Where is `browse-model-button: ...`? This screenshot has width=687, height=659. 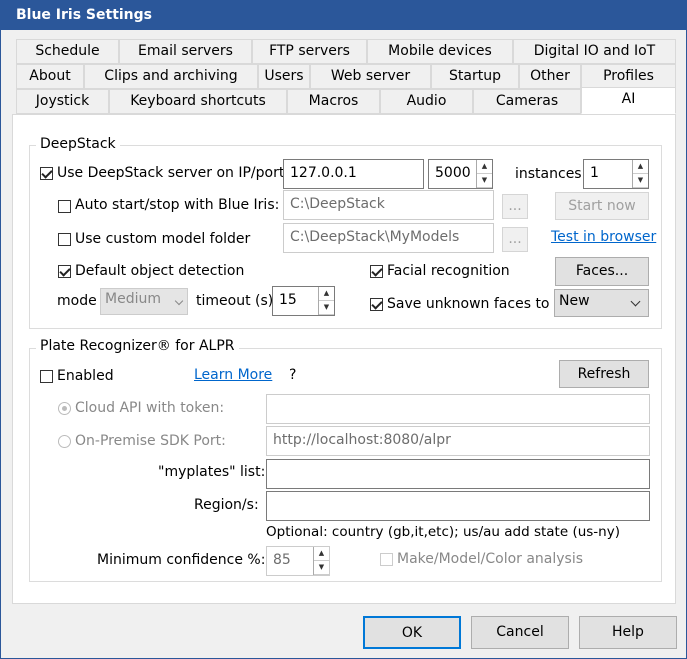 browse-model-button: ... is located at coordinates (515, 239).